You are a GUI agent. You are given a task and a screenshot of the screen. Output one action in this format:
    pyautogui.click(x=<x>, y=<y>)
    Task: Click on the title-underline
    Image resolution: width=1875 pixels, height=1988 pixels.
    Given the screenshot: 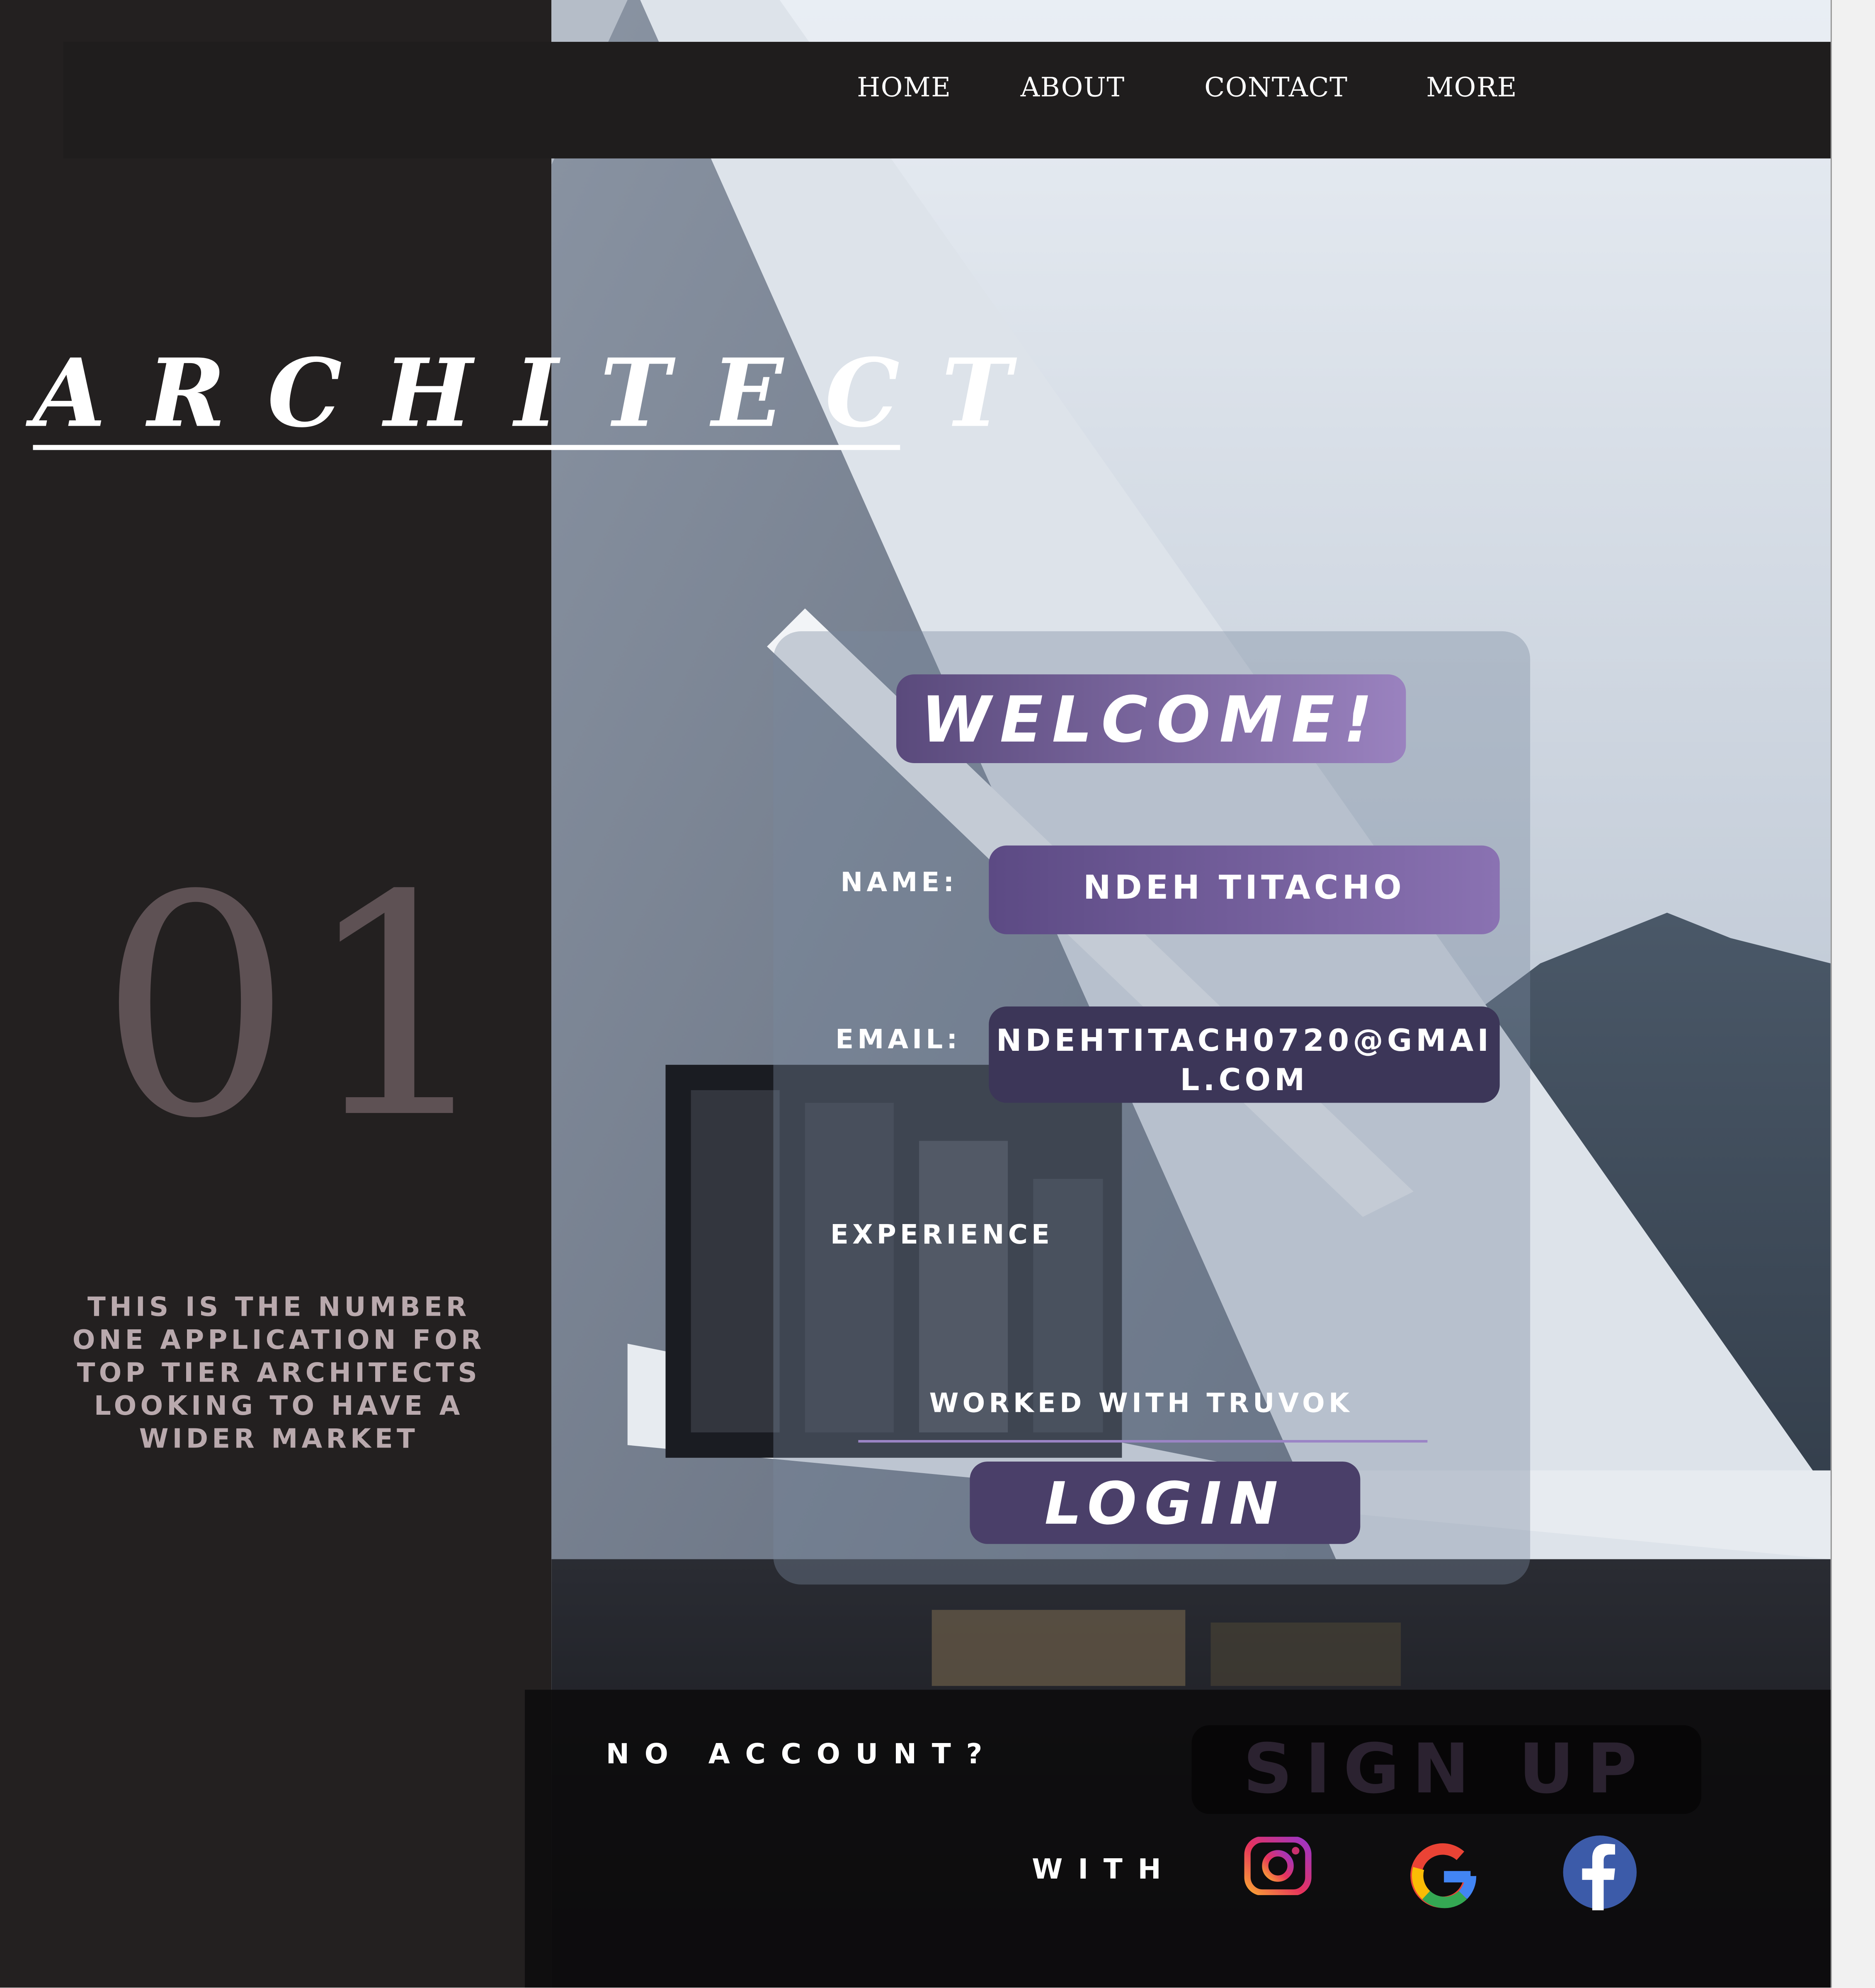 What is the action you would take?
    pyautogui.click(x=466, y=447)
    